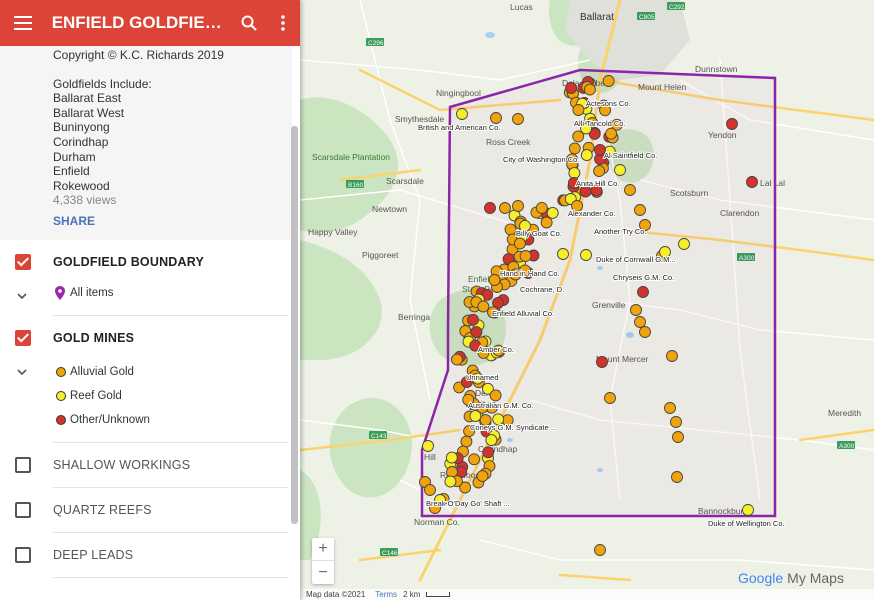  Describe the element at coordinates (61, 396) in the screenshot. I see `reef-gold-dot-icon` at that location.